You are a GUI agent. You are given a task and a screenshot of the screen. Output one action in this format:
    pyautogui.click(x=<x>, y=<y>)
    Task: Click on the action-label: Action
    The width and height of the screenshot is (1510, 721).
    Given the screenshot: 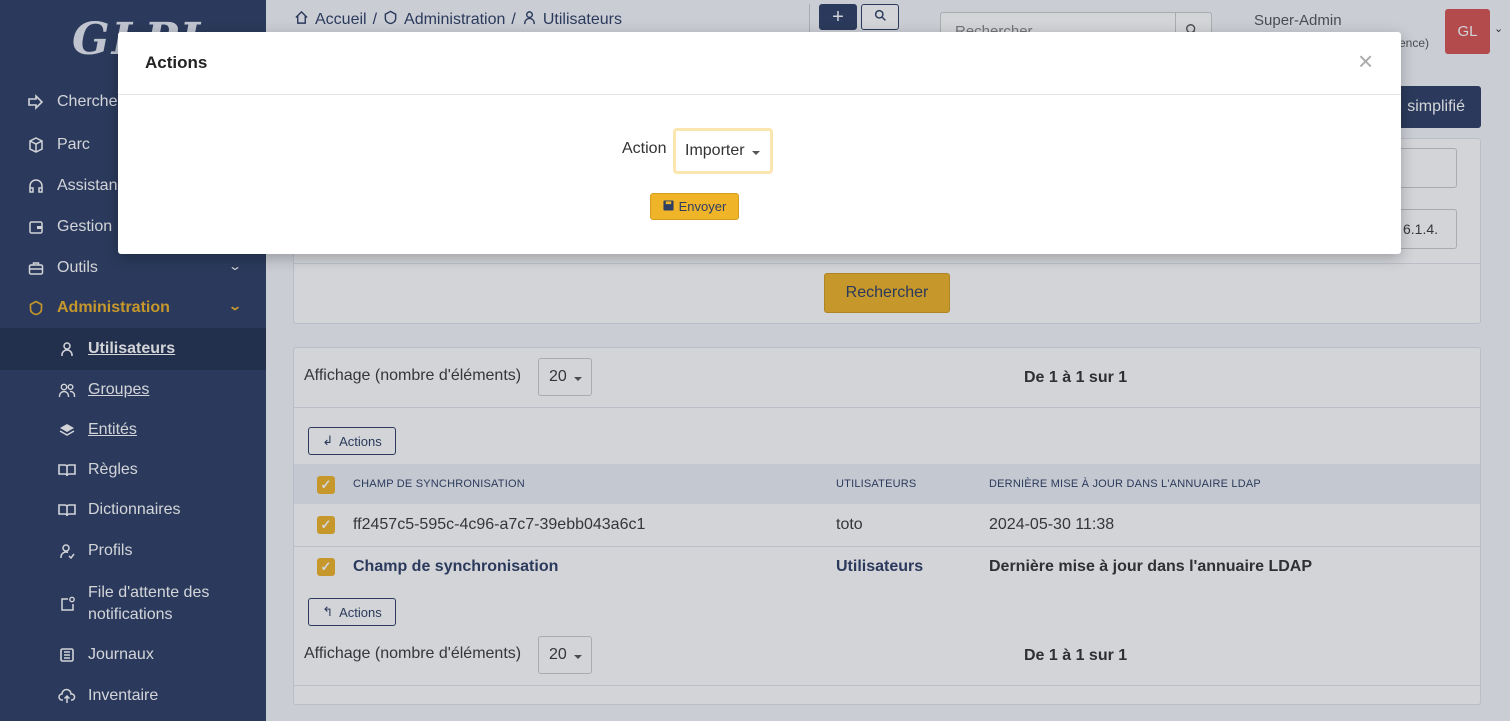 What is the action you would take?
    pyautogui.click(x=644, y=148)
    